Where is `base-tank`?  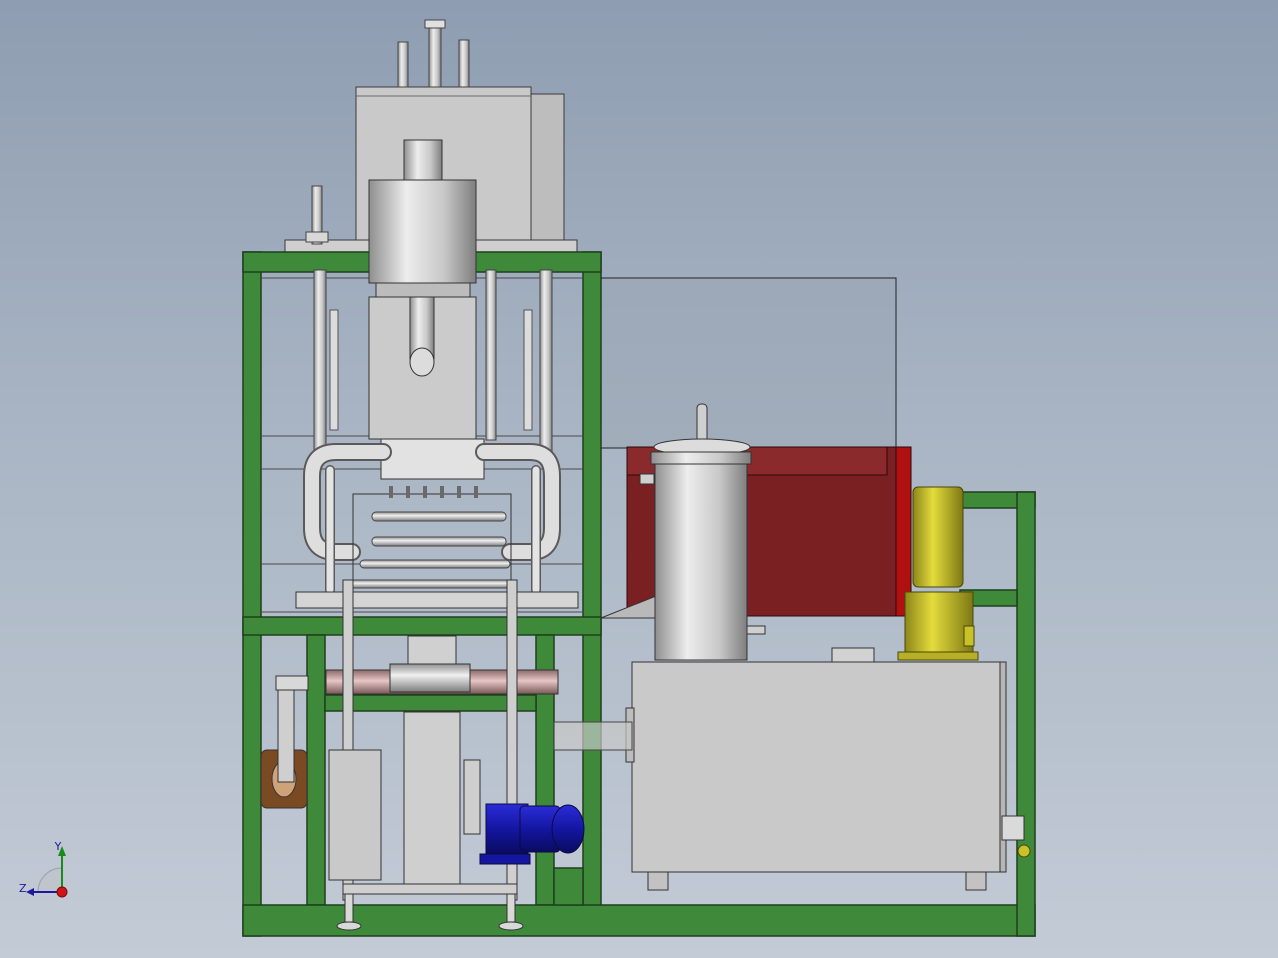 base-tank is located at coordinates (828, 769).